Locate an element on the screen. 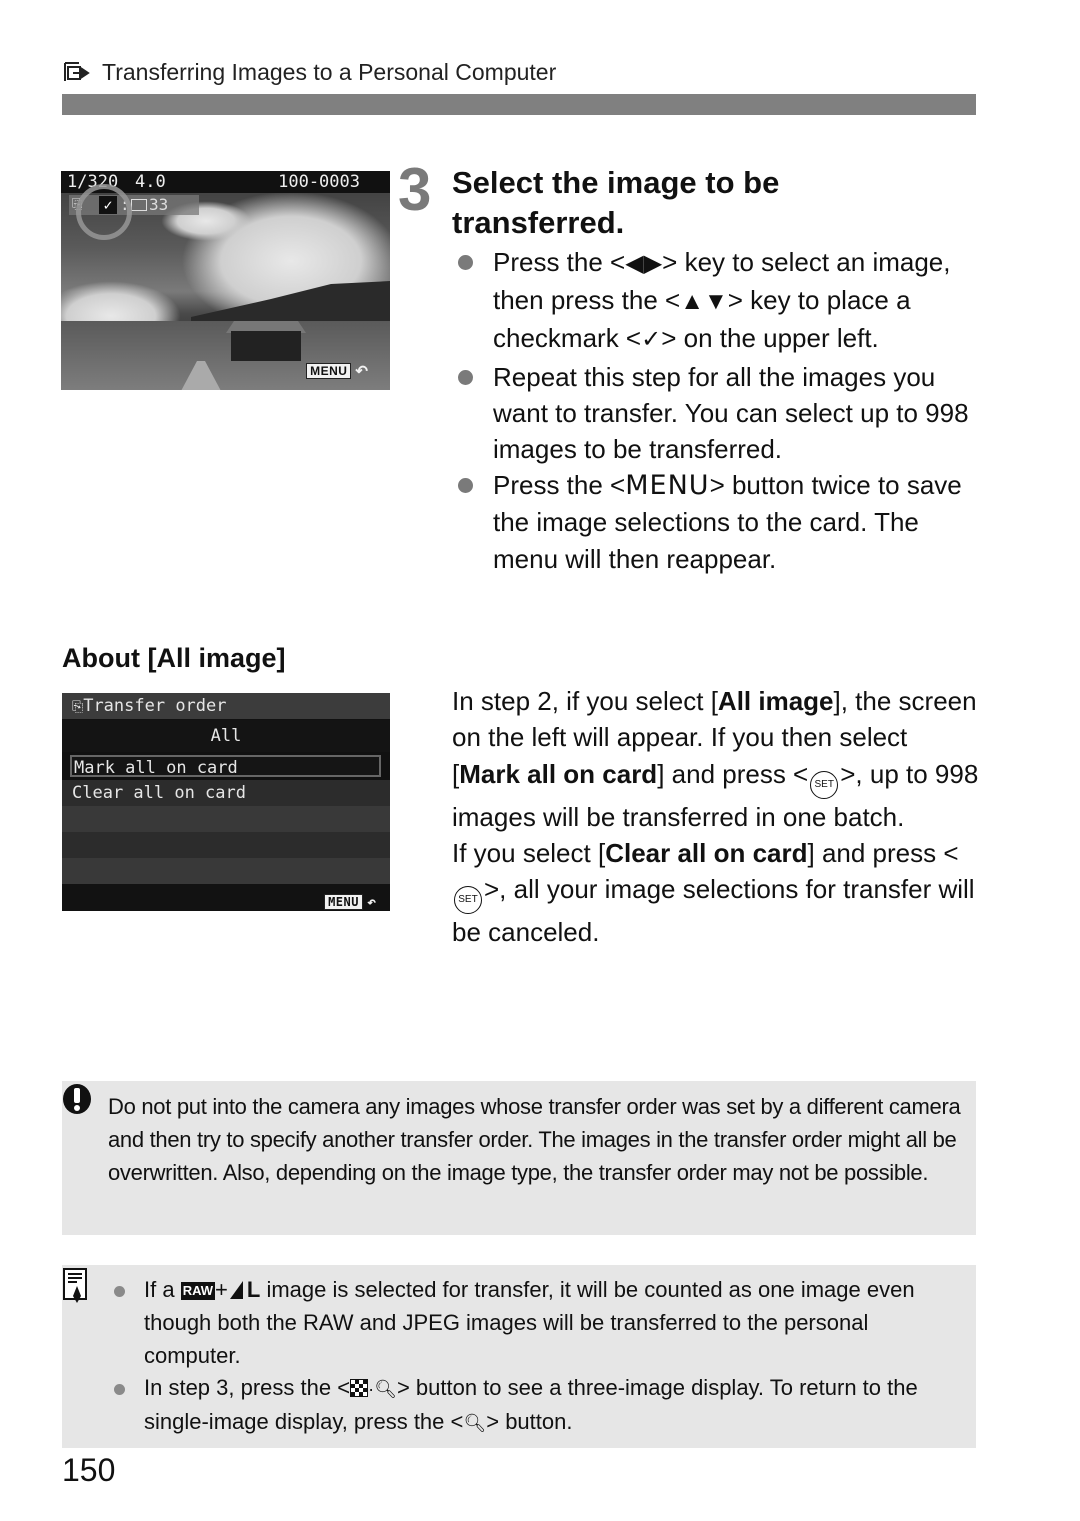 The height and width of the screenshot is (1521, 1080). menu-title-row: ⎘Transfer order is located at coordinates (226, 706).